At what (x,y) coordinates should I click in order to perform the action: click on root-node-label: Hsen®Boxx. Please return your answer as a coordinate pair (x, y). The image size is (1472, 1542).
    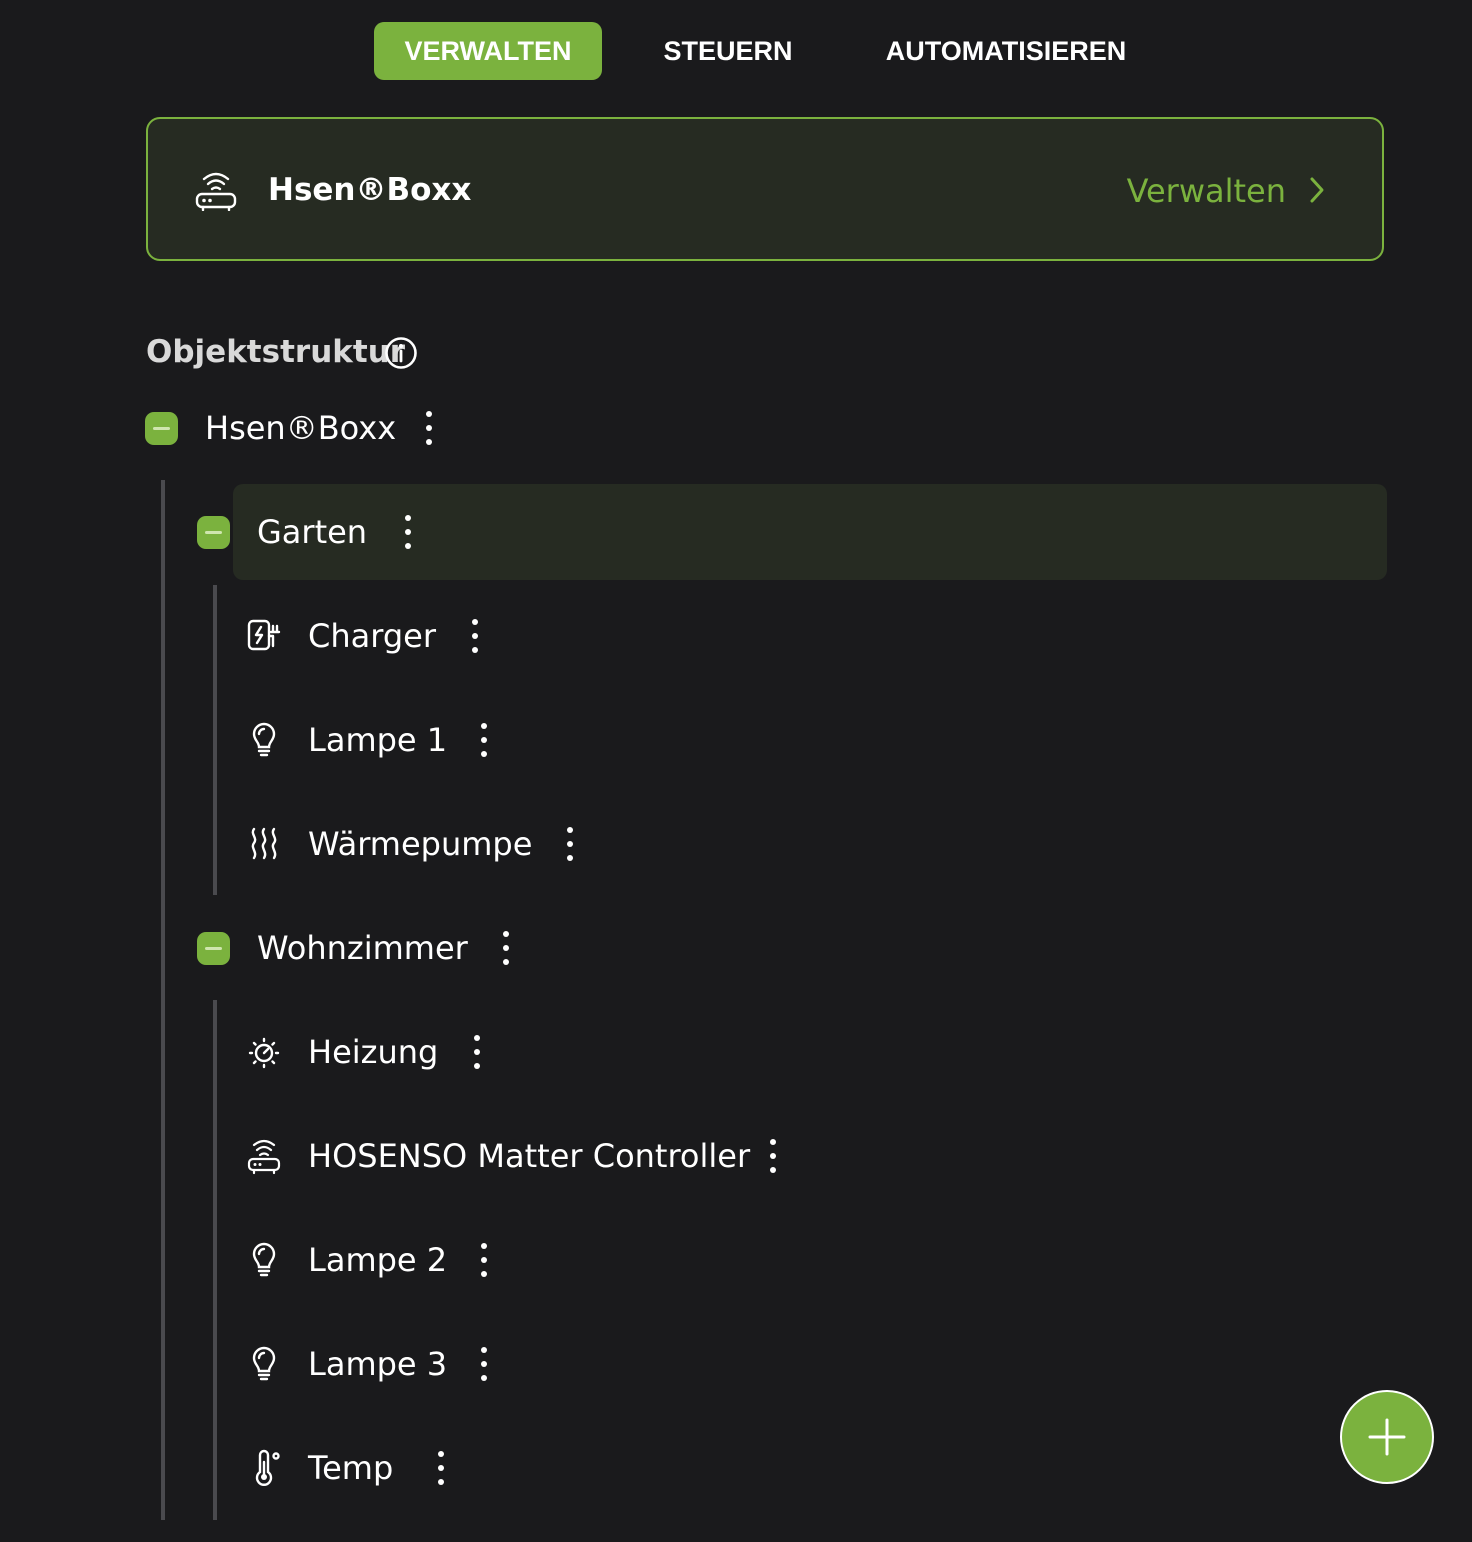
    Looking at the image, I should click on (300, 428).